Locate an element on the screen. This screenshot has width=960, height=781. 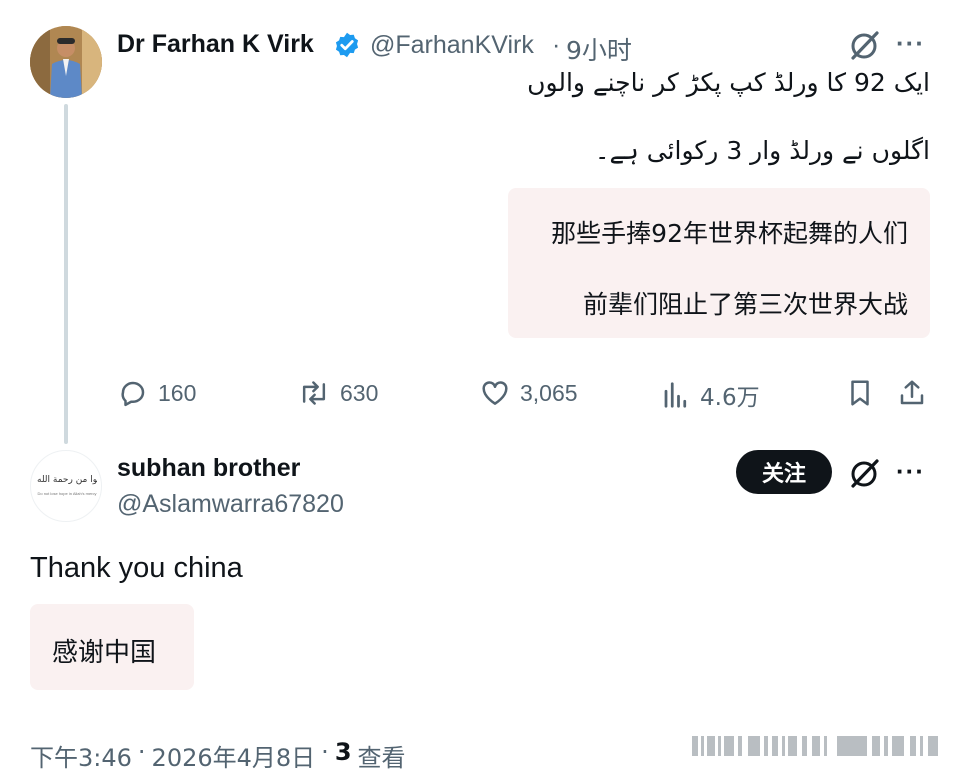
reply-button: 160 is located at coordinates (157, 393).